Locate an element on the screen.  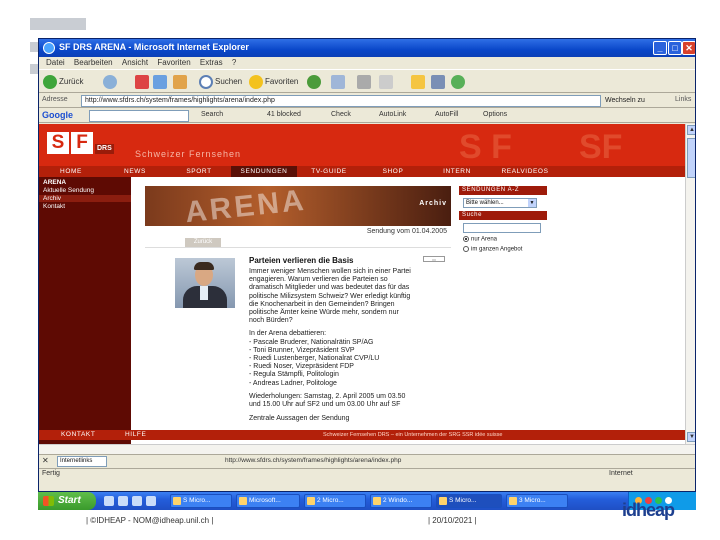
header-watermark: S F is located at coordinates (485, 147).